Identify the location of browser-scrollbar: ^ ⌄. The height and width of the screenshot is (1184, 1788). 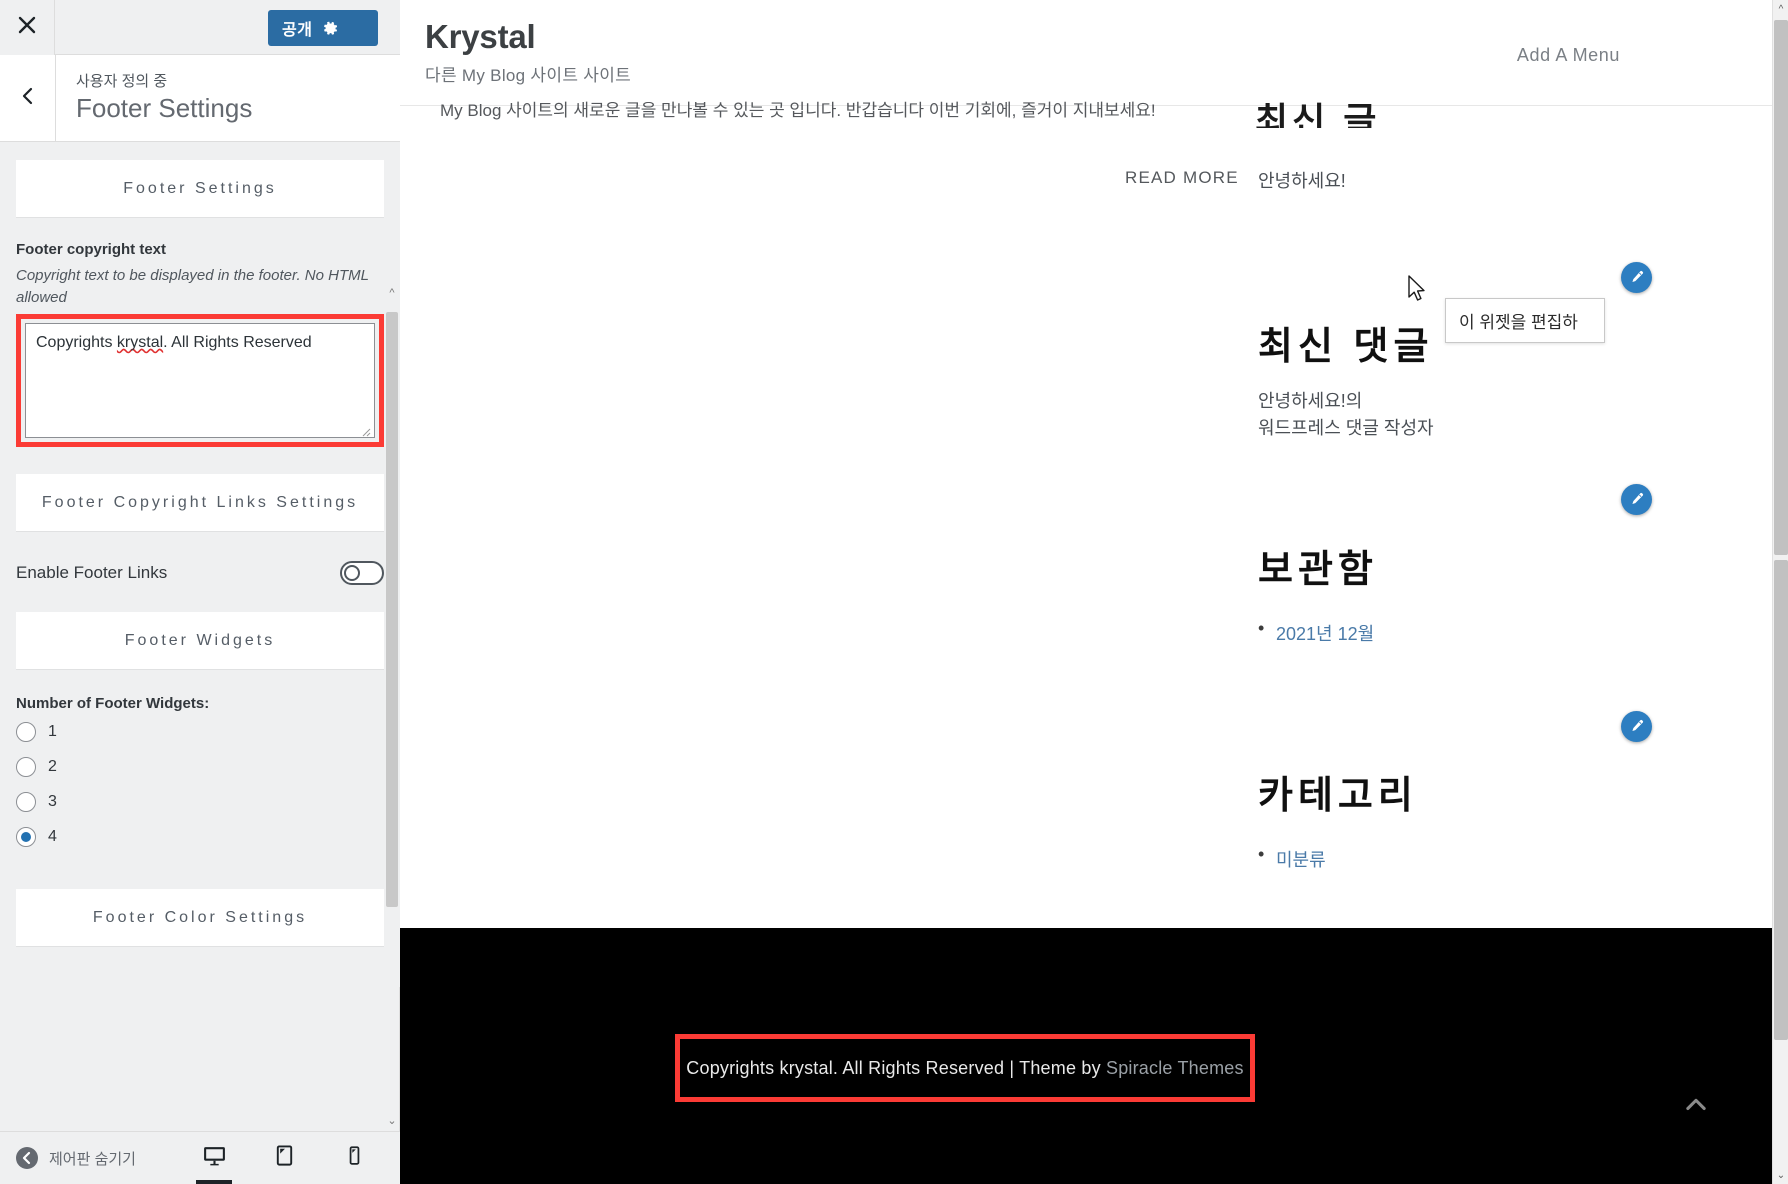
(1780, 592).